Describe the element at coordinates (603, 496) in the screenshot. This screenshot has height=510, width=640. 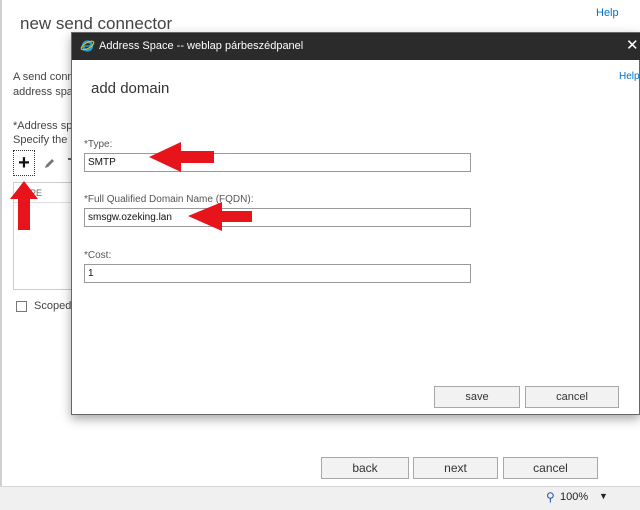
I see `zoom-dropdown-icon: ▼` at that location.